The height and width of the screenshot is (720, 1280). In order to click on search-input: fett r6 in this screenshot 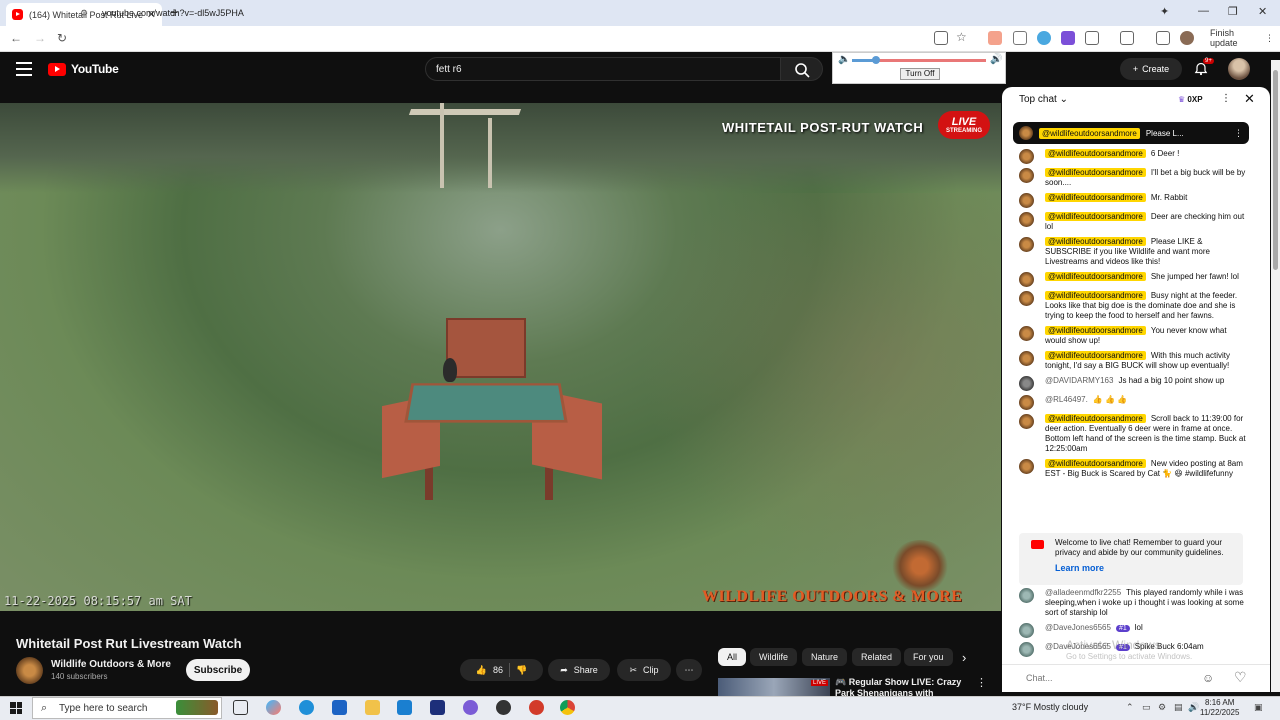, I will do `click(603, 69)`.